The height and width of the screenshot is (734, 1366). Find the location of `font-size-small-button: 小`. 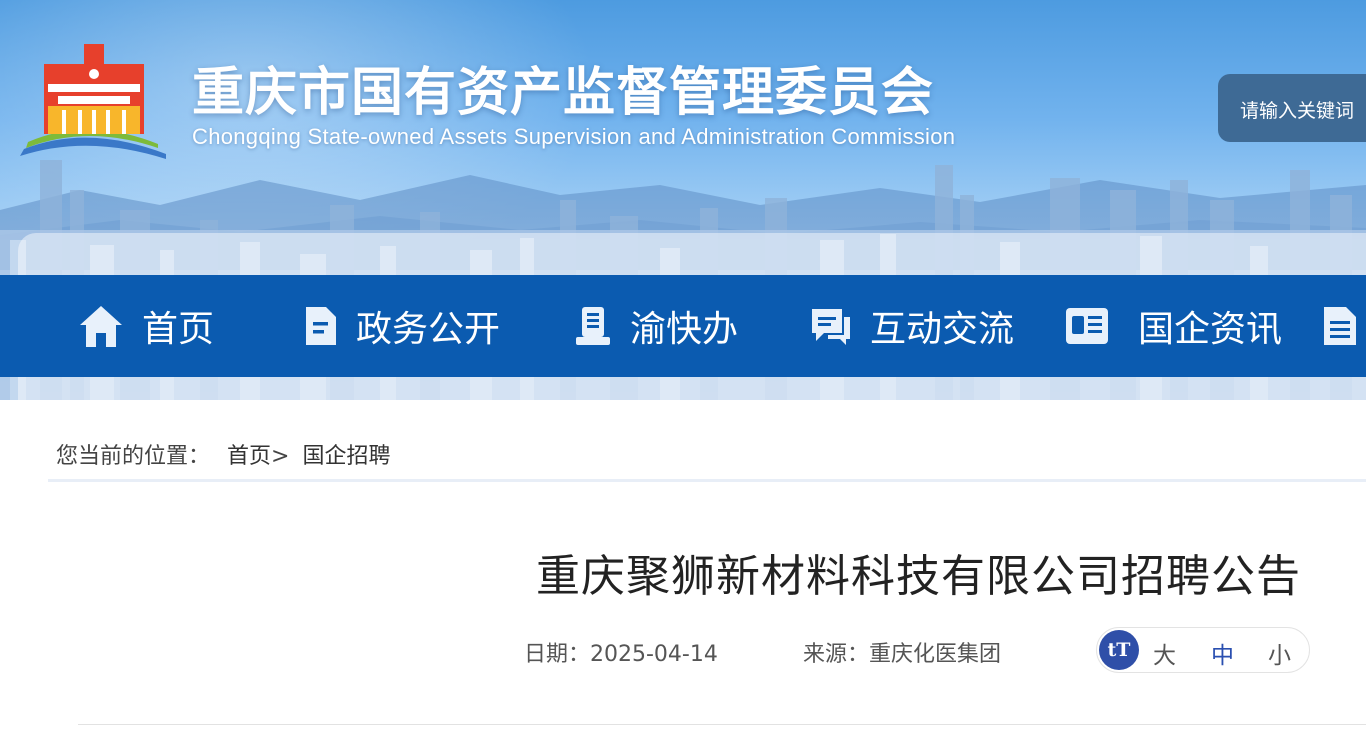

font-size-small-button: 小 is located at coordinates (1279, 653).